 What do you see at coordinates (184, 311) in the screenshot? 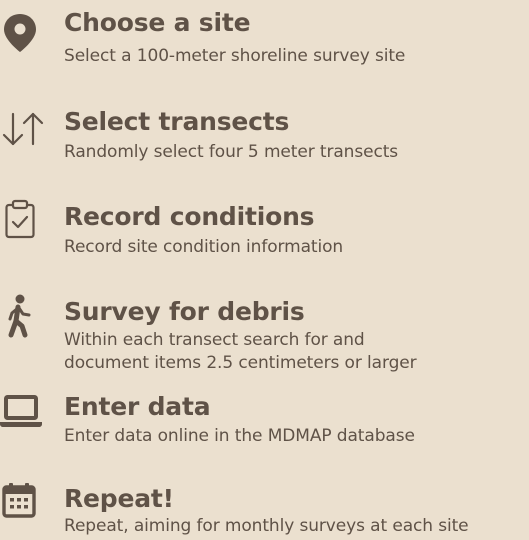
I see `step-title: Survey for debris` at bounding box center [184, 311].